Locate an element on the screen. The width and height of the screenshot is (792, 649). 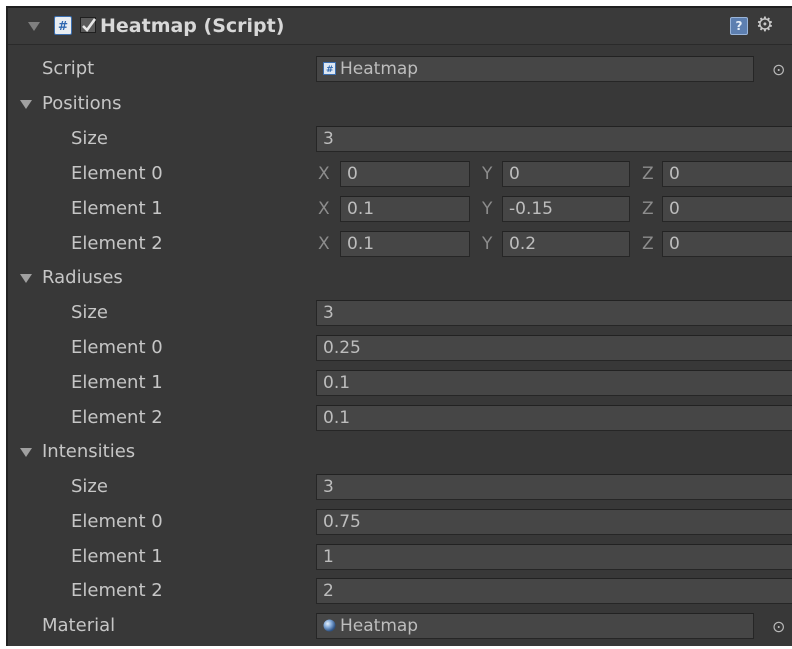
radius-field: 0.25 is located at coordinates (554, 348).